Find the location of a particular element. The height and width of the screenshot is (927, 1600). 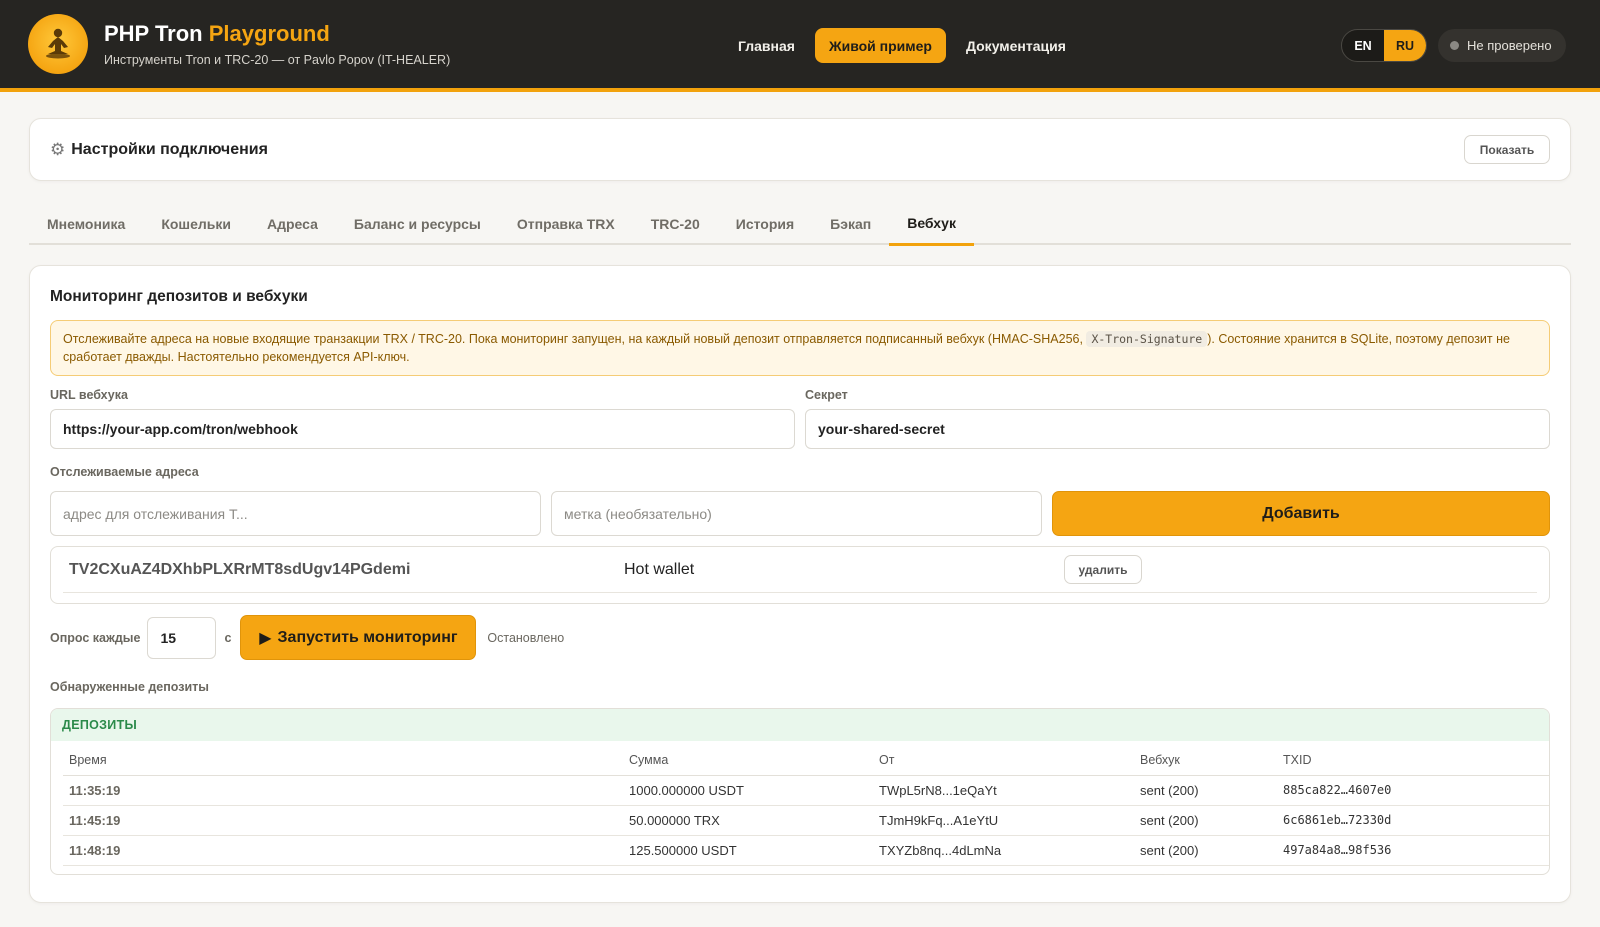

connection-title-text: Настройки подключения is located at coordinates (169, 149).